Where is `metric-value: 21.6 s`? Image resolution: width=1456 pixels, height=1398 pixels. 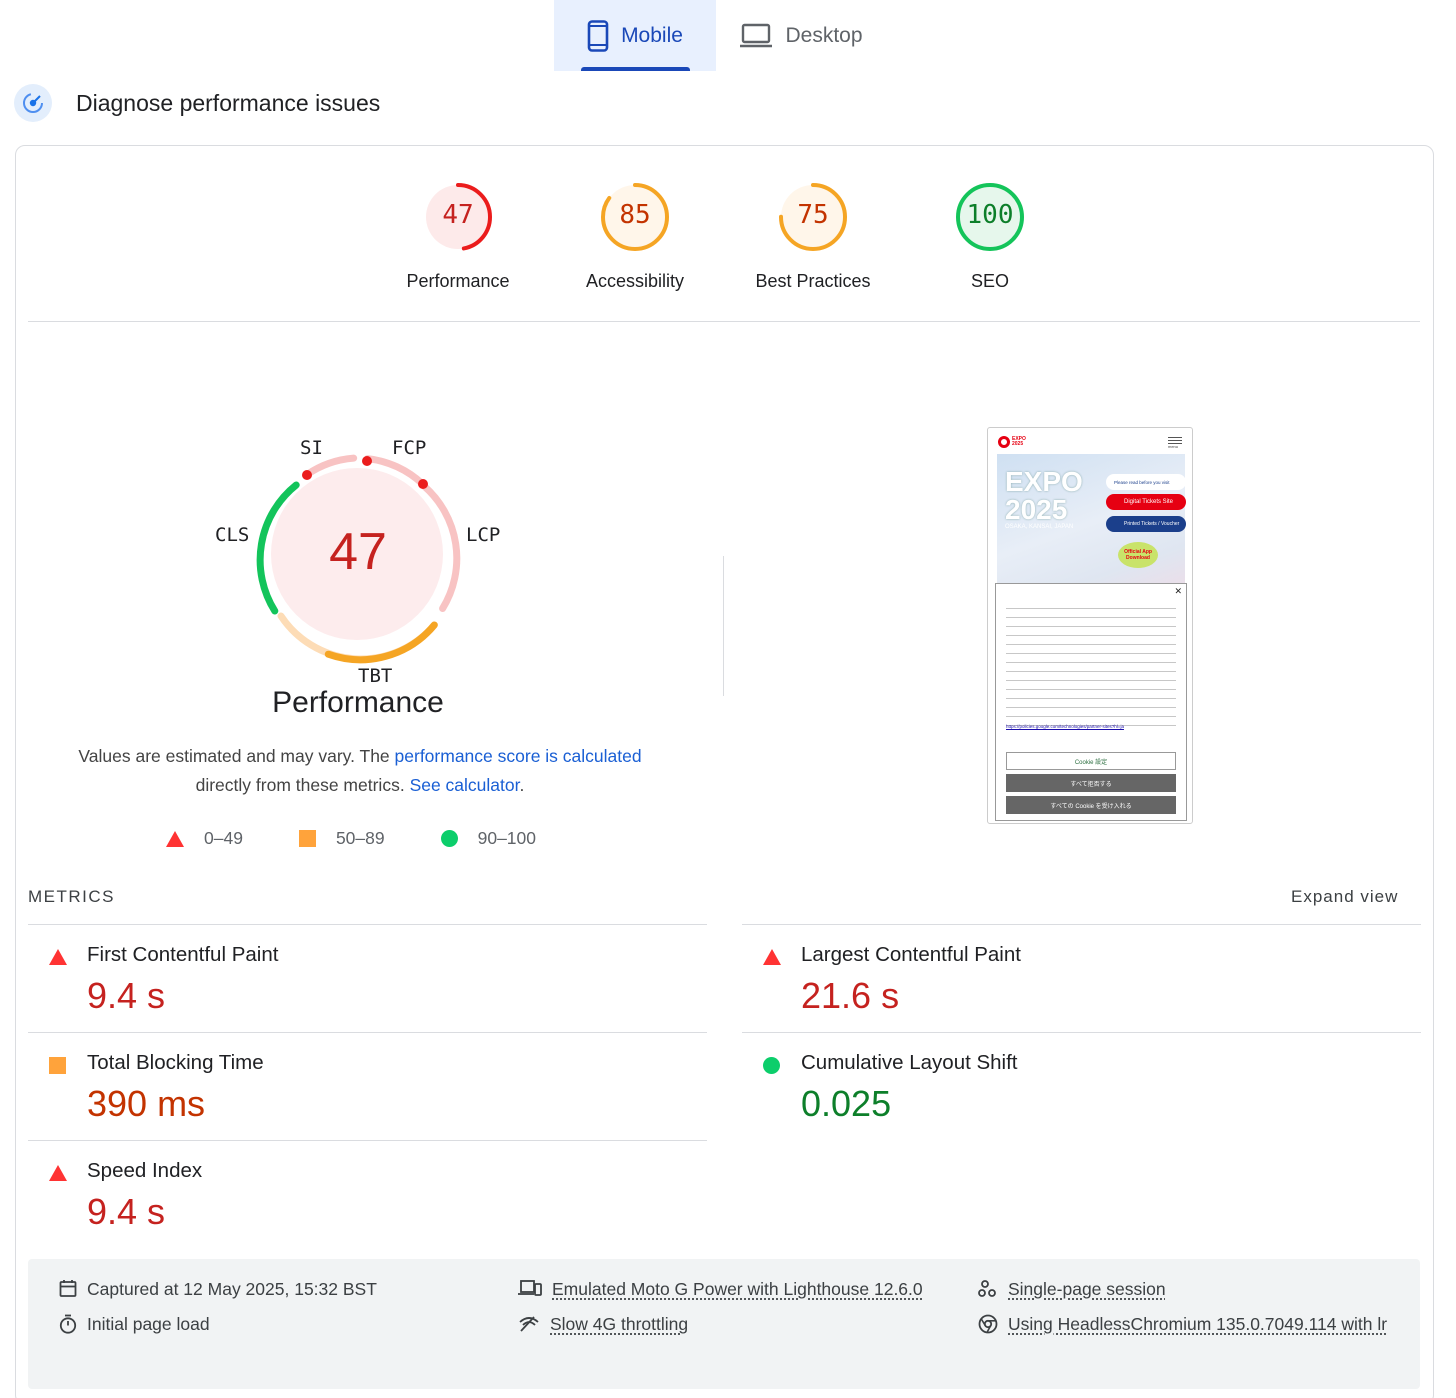 metric-value: 21.6 s is located at coordinates (850, 996).